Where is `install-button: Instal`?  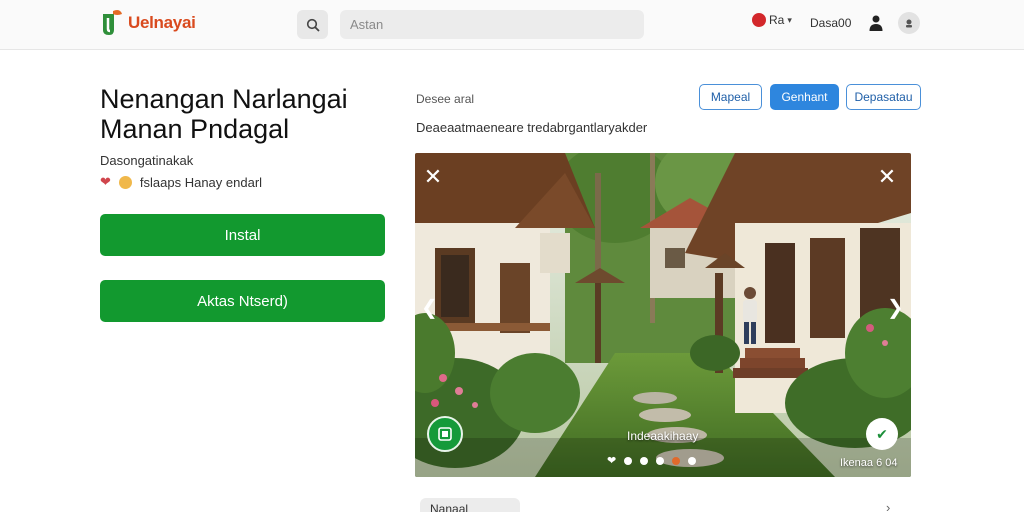
install-button: Instal is located at coordinates (242, 235).